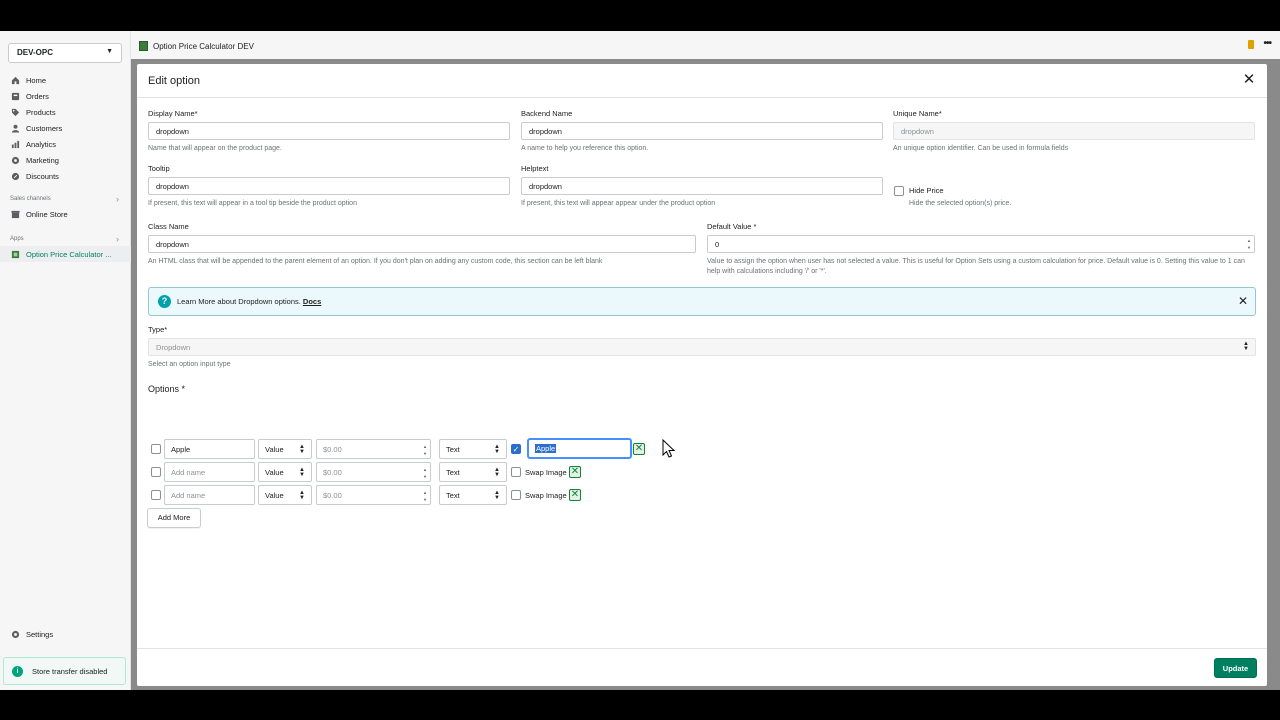 Image resolution: width=1280 pixels, height=720 pixels. Describe the element at coordinates (702, 131) in the screenshot. I see `backend-name-input: dropdown` at that location.